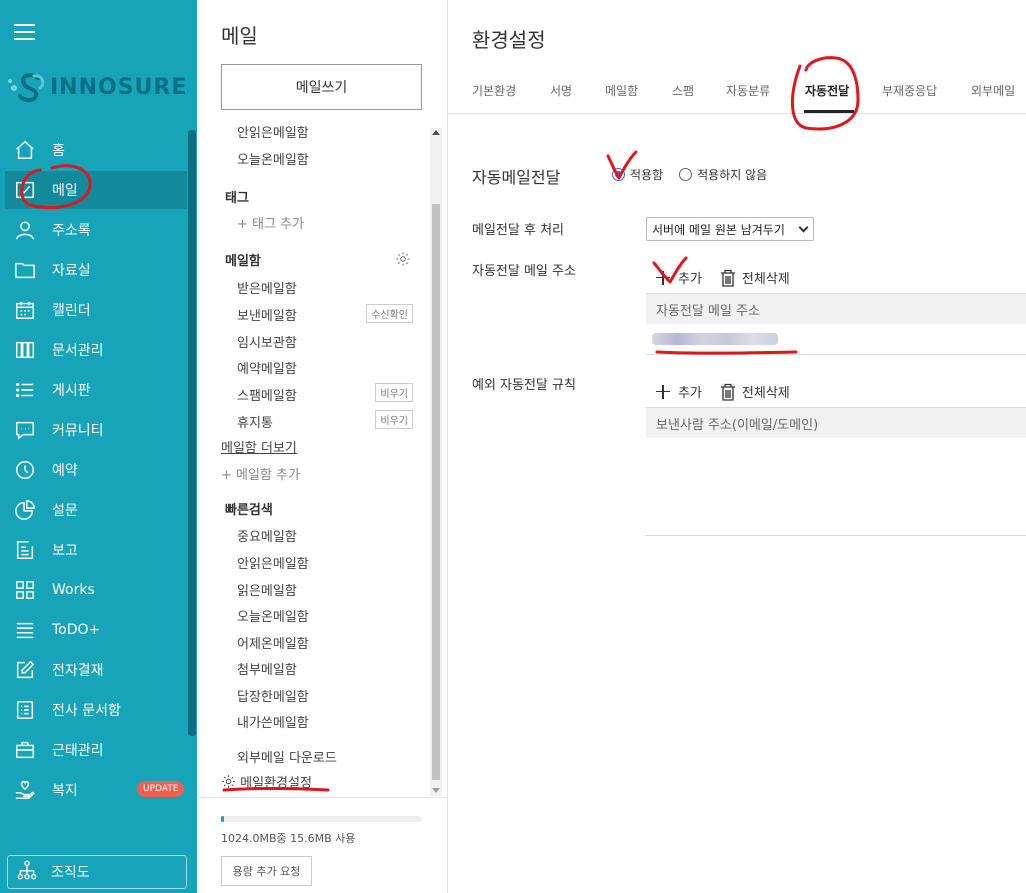  Describe the element at coordinates (267, 314) in the screenshot. I see `mailbox-item: 보낸메일함` at that location.